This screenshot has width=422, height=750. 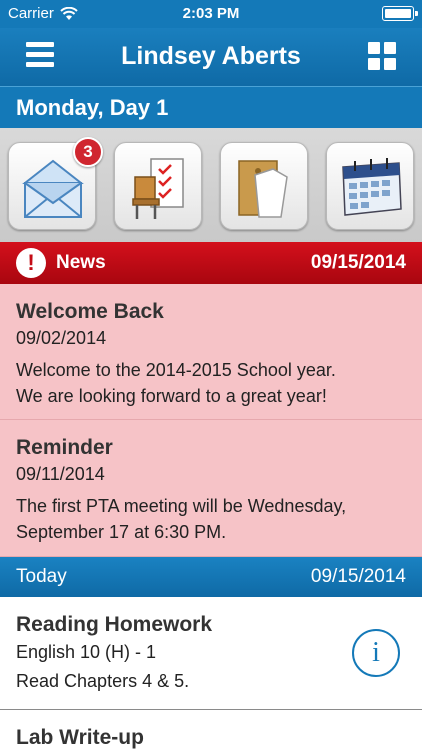 I want to click on assignment-note: Read Chapters 4 & 5., so click(x=103, y=681).